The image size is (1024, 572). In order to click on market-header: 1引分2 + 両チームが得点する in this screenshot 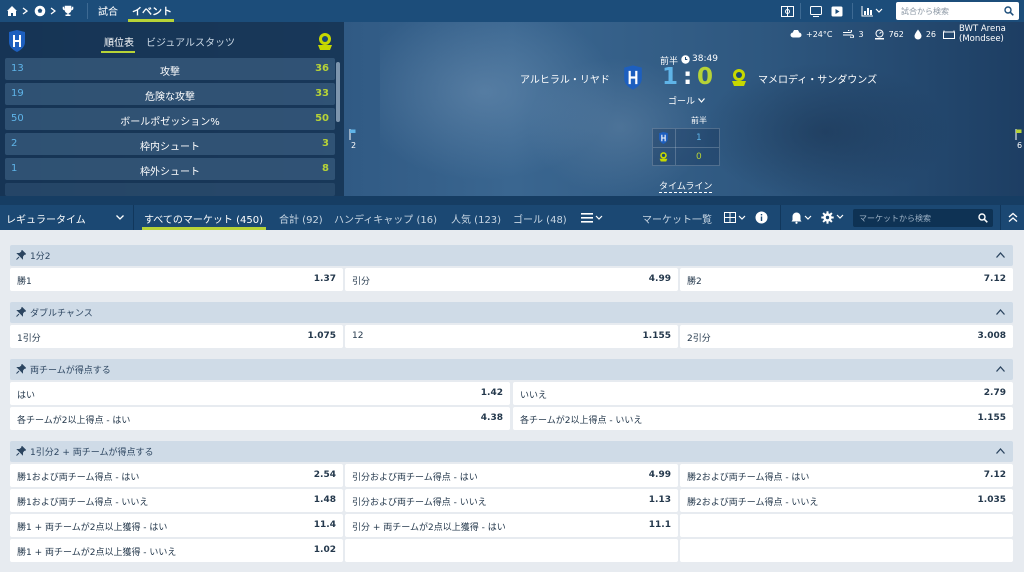, I will do `click(511, 451)`.